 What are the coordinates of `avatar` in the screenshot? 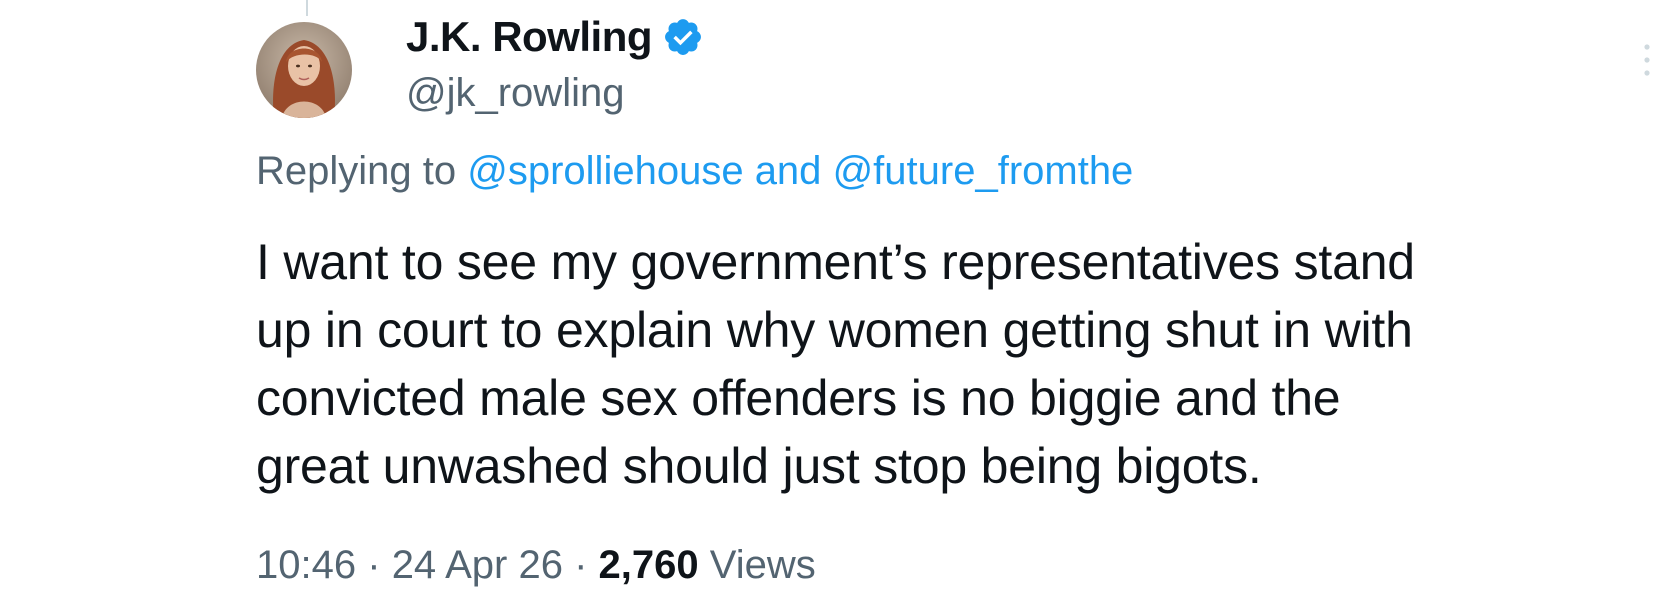 It's located at (304, 70).